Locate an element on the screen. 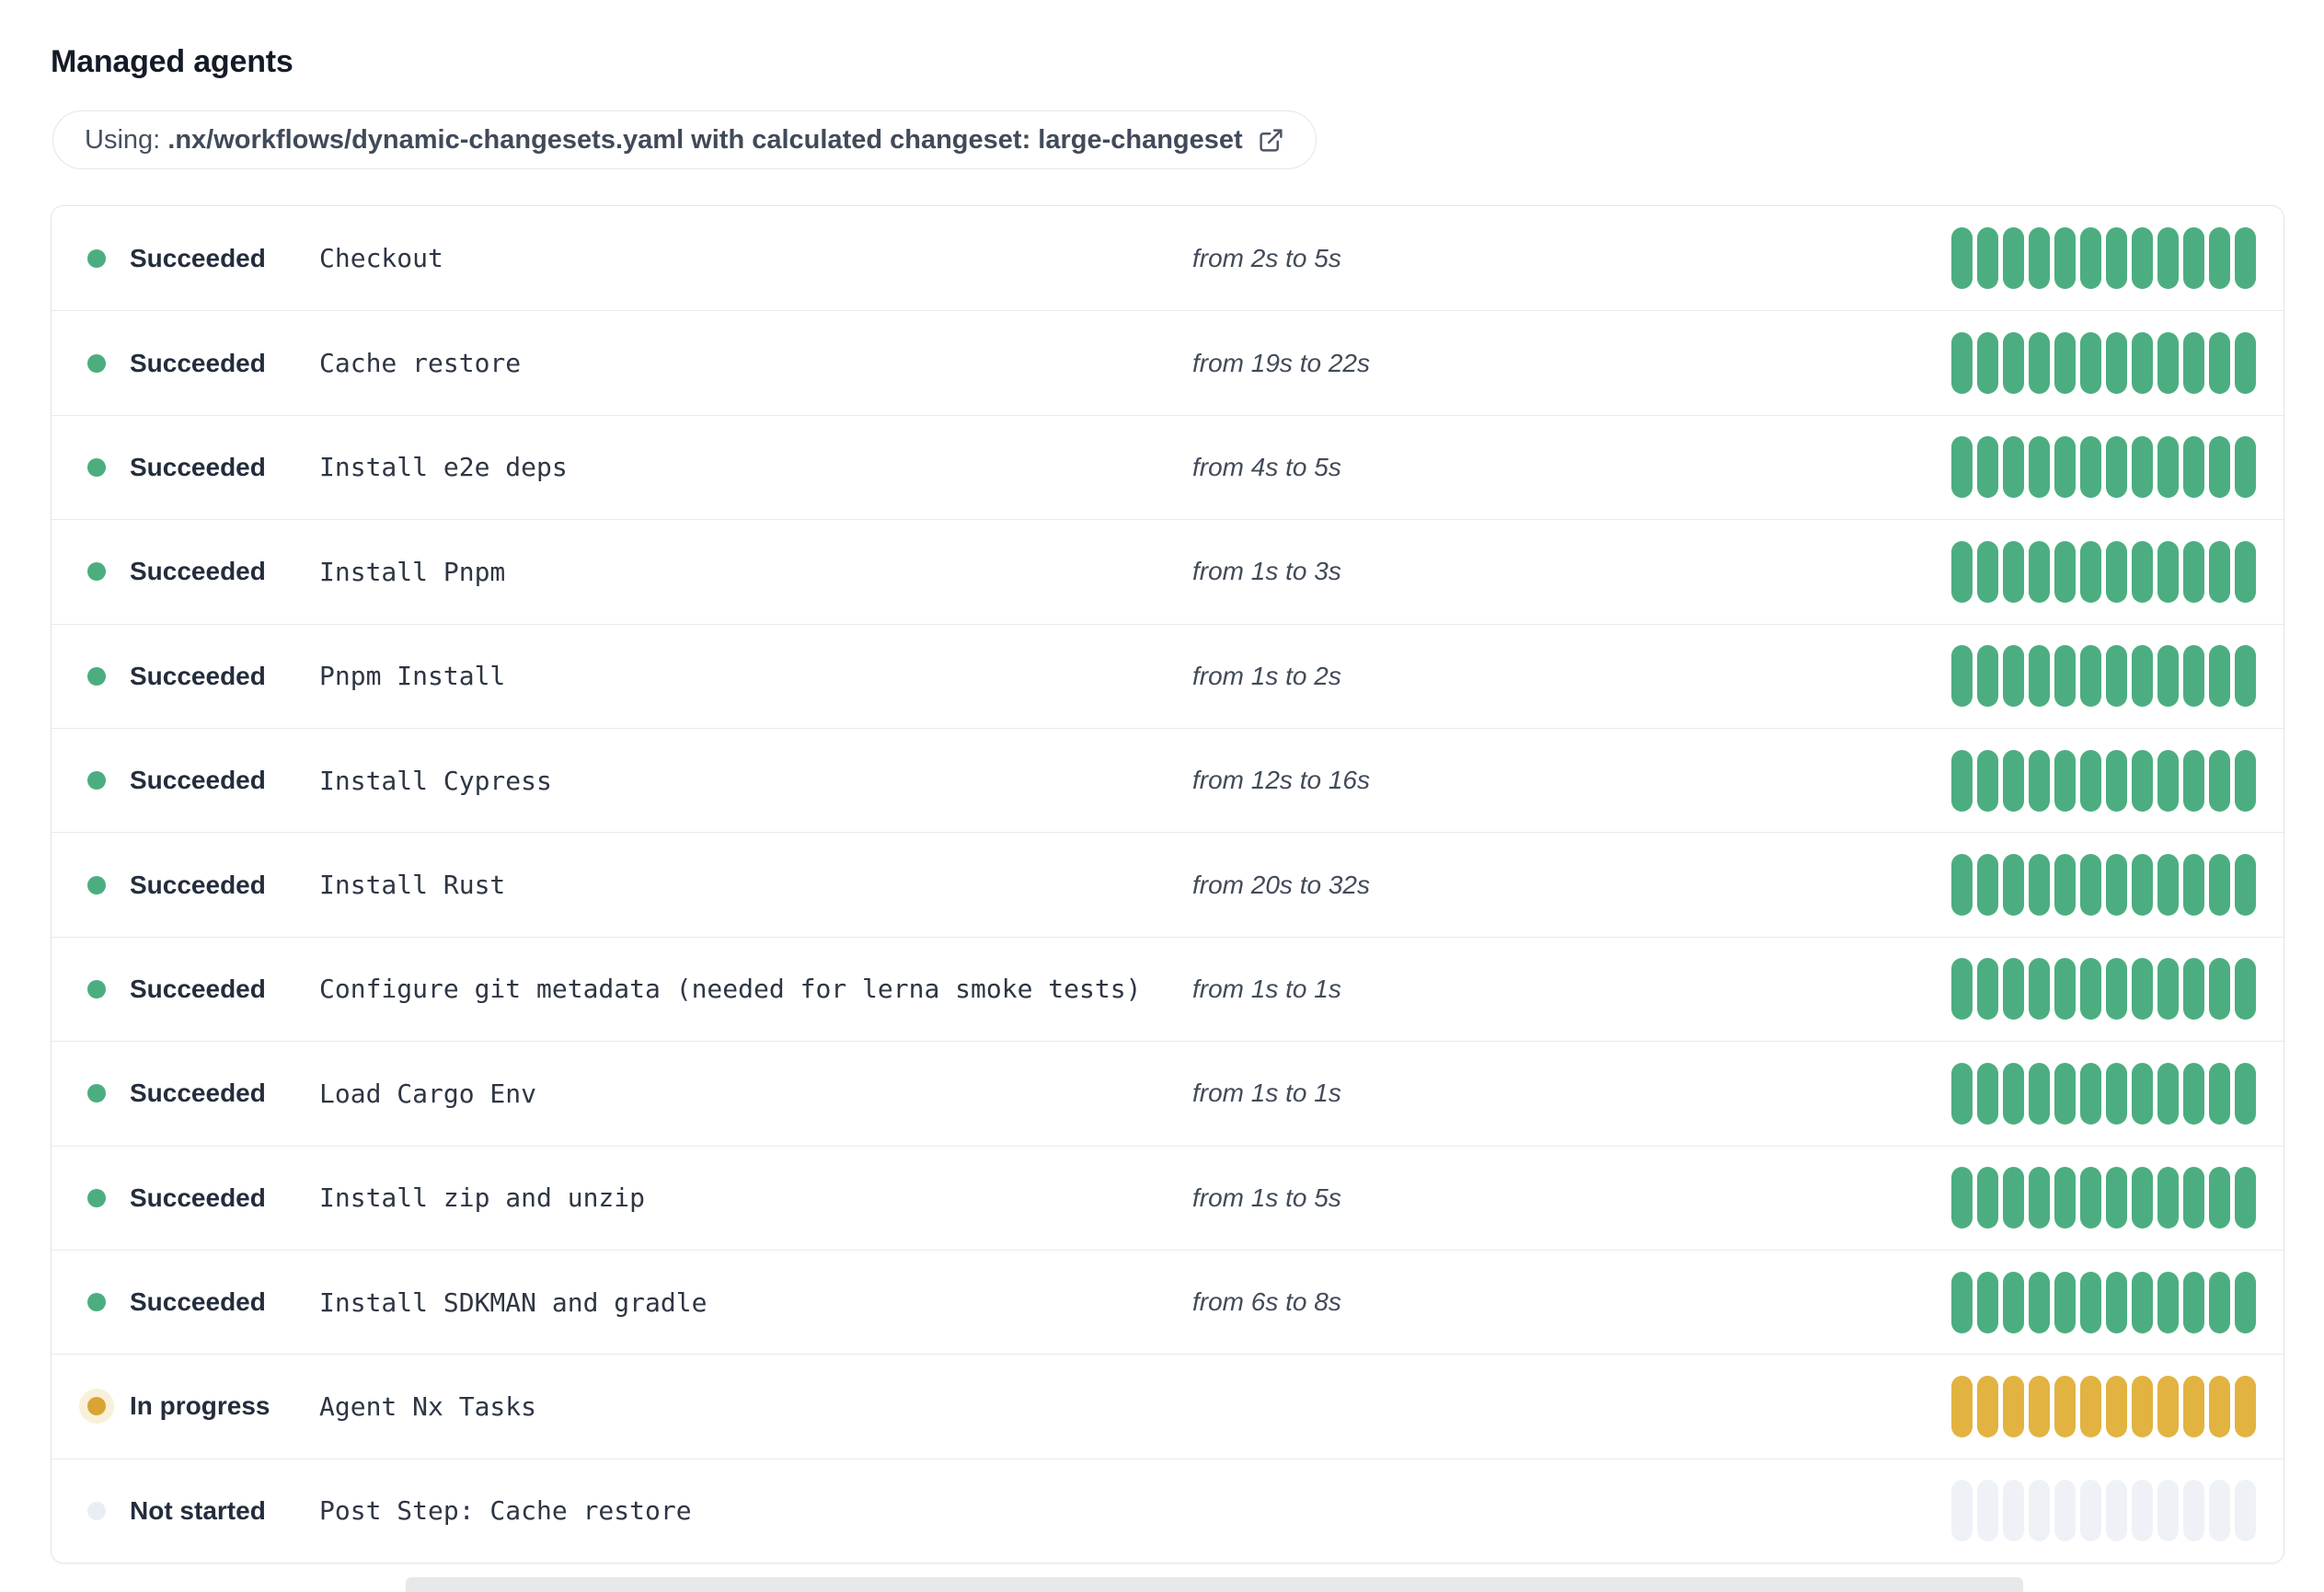  step-name: Load Cargo Env is located at coordinates (428, 1093).